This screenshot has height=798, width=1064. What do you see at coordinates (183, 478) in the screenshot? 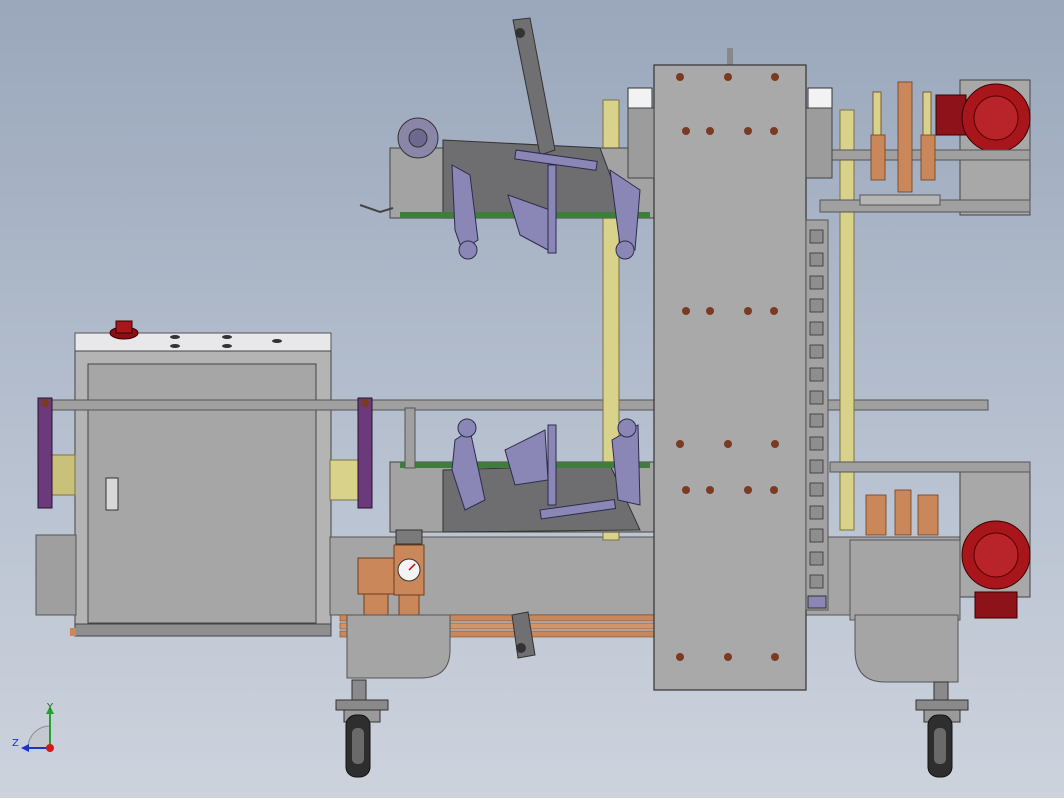
I see `electrical-cabinet` at bounding box center [183, 478].